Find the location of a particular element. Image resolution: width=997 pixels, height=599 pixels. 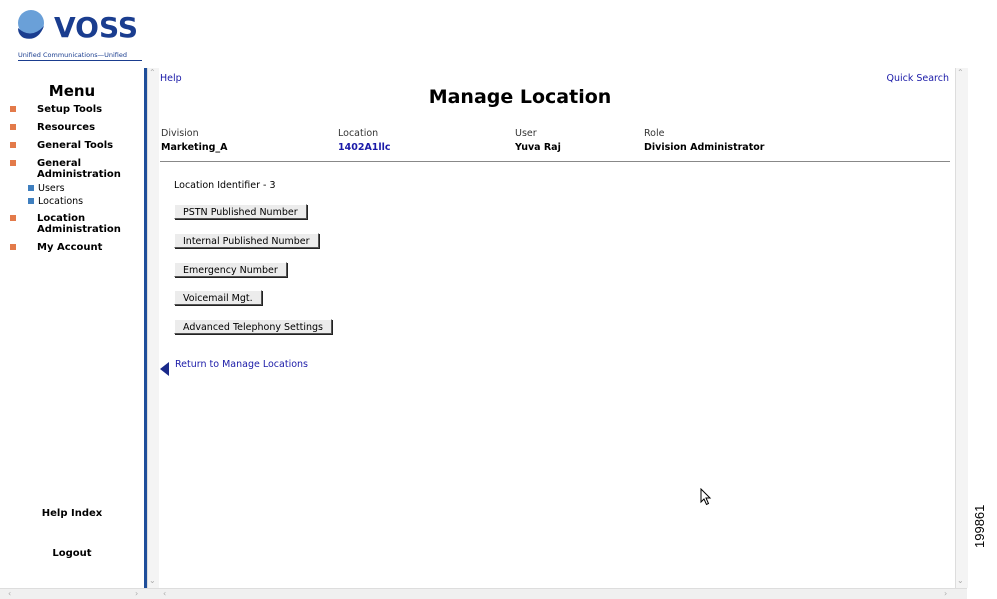

location-label: Location is located at coordinates (358, 133).